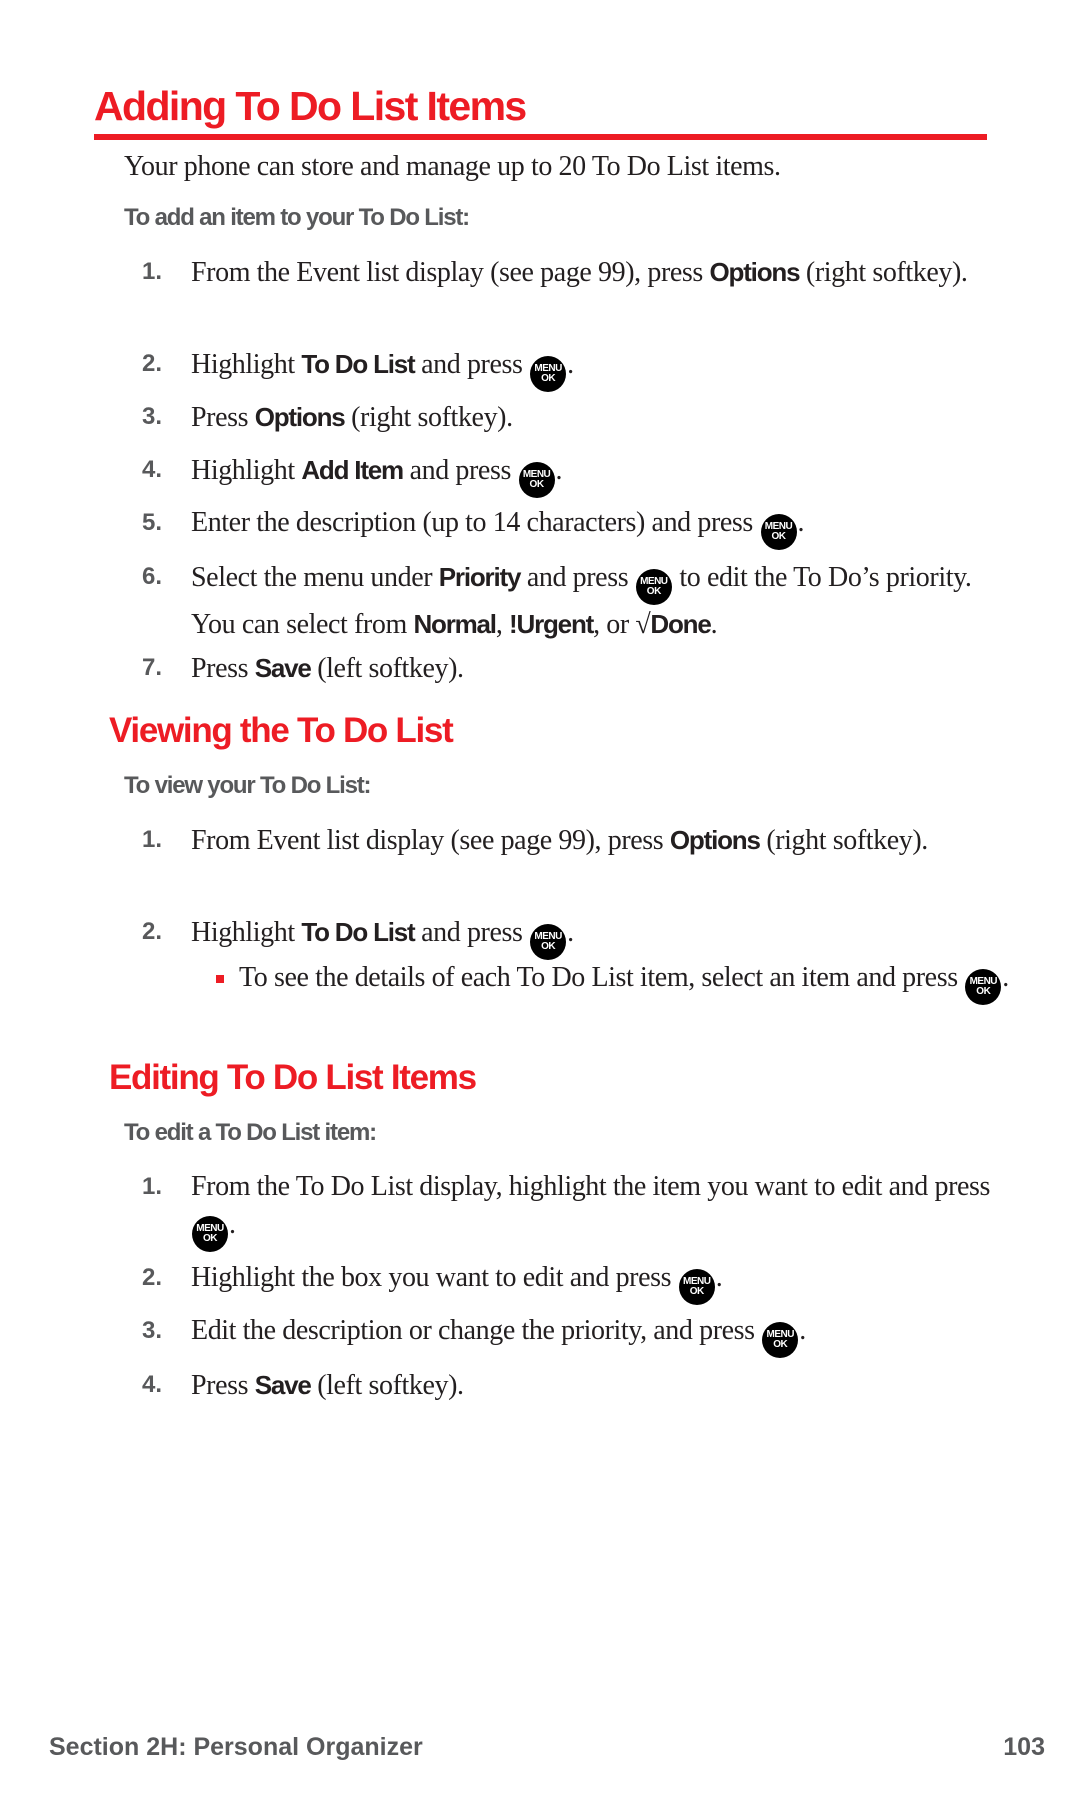 Image resolution: width=1080 pixels, height=1800 pixels. Describe the element at coordinates (601, 474) in the screenshot. I see `step-text: Highlight Add Item and press MENU OK.` at that location.